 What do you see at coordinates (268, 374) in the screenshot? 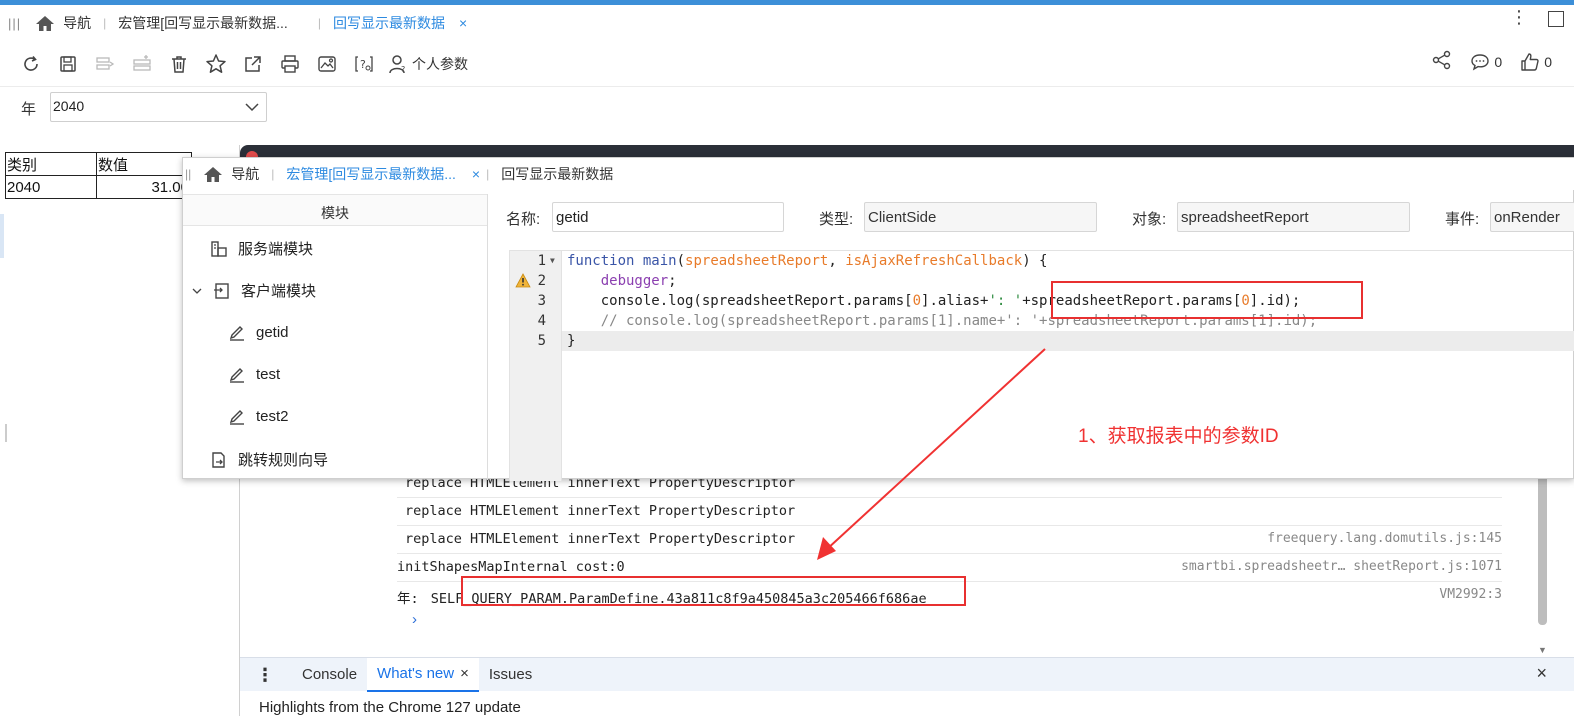
I see `tree-item-label: test` at bounding box center [268, 374].